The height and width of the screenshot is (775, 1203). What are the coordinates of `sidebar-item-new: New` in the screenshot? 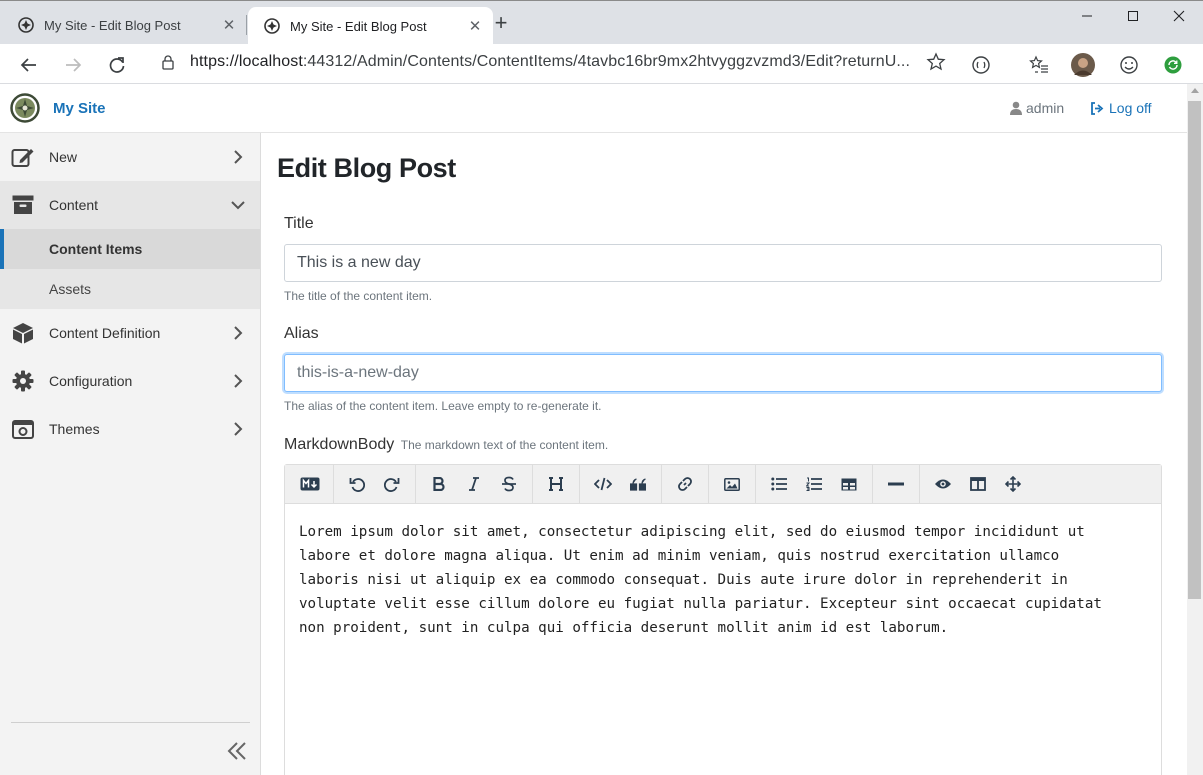 It's located at (130, 157).